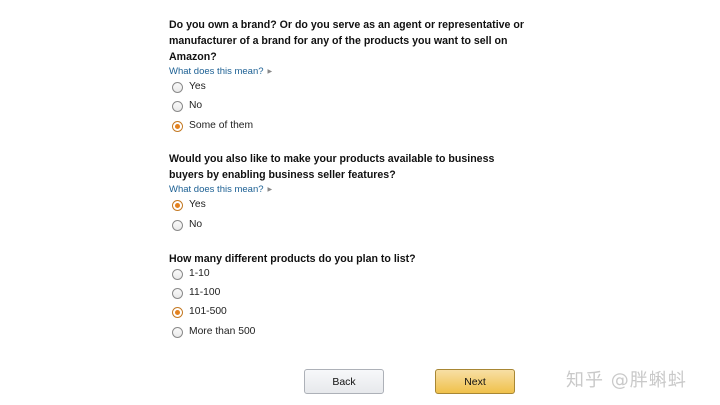 The image size is (720, 405). I want to click on radio-option-count-1-10: 1-10, so click(191, 274).